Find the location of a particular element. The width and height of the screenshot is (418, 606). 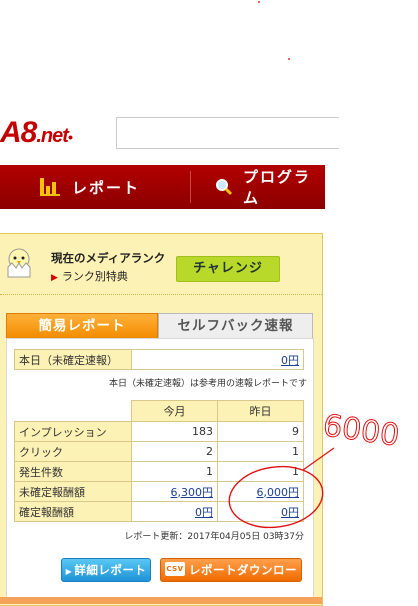

nav-report-label: レポート is located at coordinates (106, 187).